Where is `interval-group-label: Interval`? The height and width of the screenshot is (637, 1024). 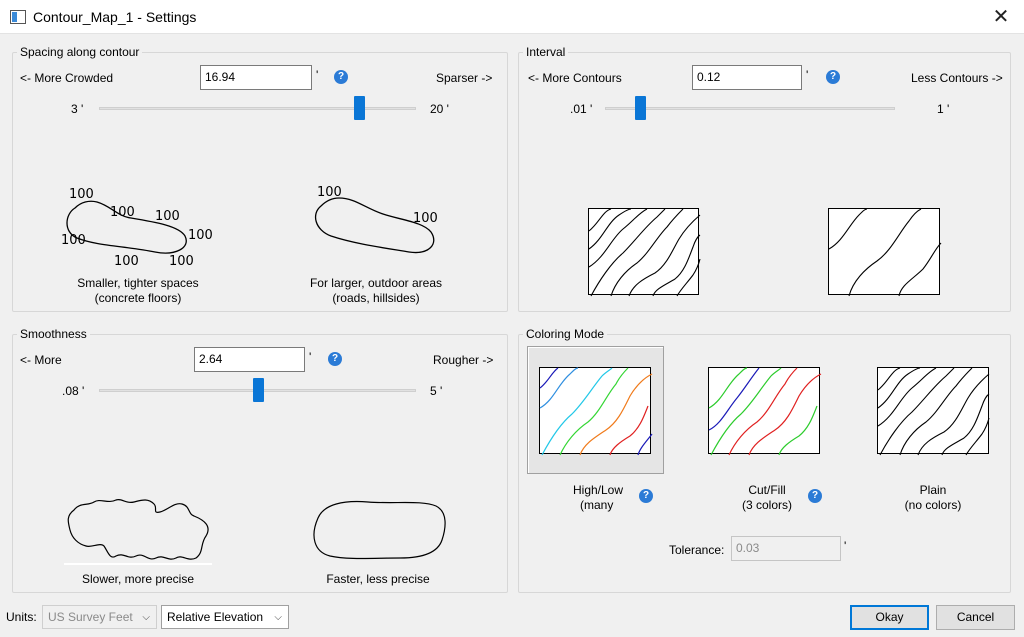 interval-group-label: Interval is located at coordinates (546, 52).